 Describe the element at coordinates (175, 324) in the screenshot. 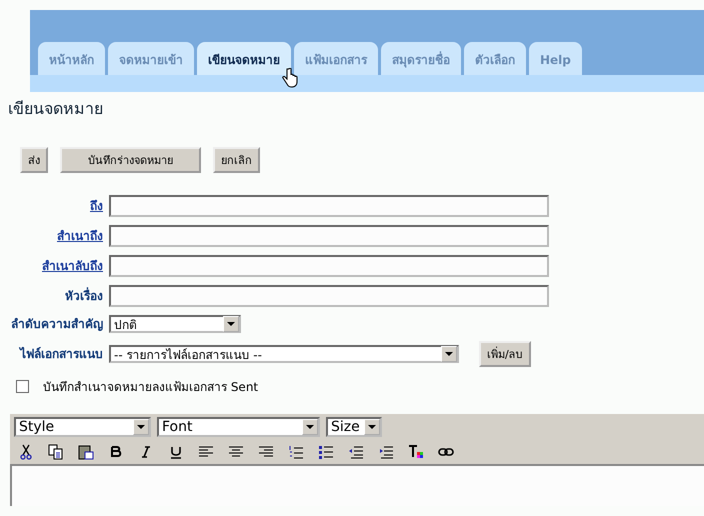

I see `priority-select: ปกติ` at that location.